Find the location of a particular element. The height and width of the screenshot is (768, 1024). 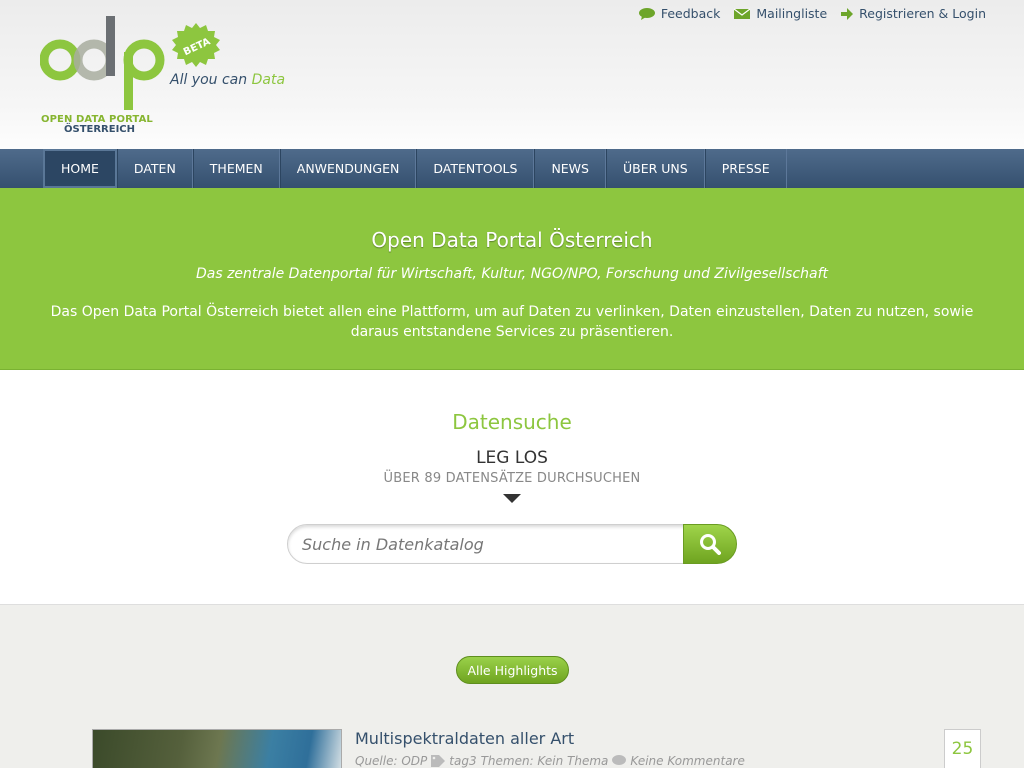

search-input is located at coordinates (487, 544).